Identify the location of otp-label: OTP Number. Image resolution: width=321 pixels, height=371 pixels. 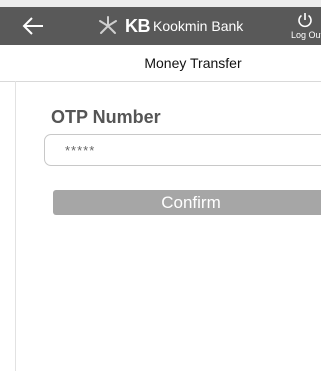
(106, 117).